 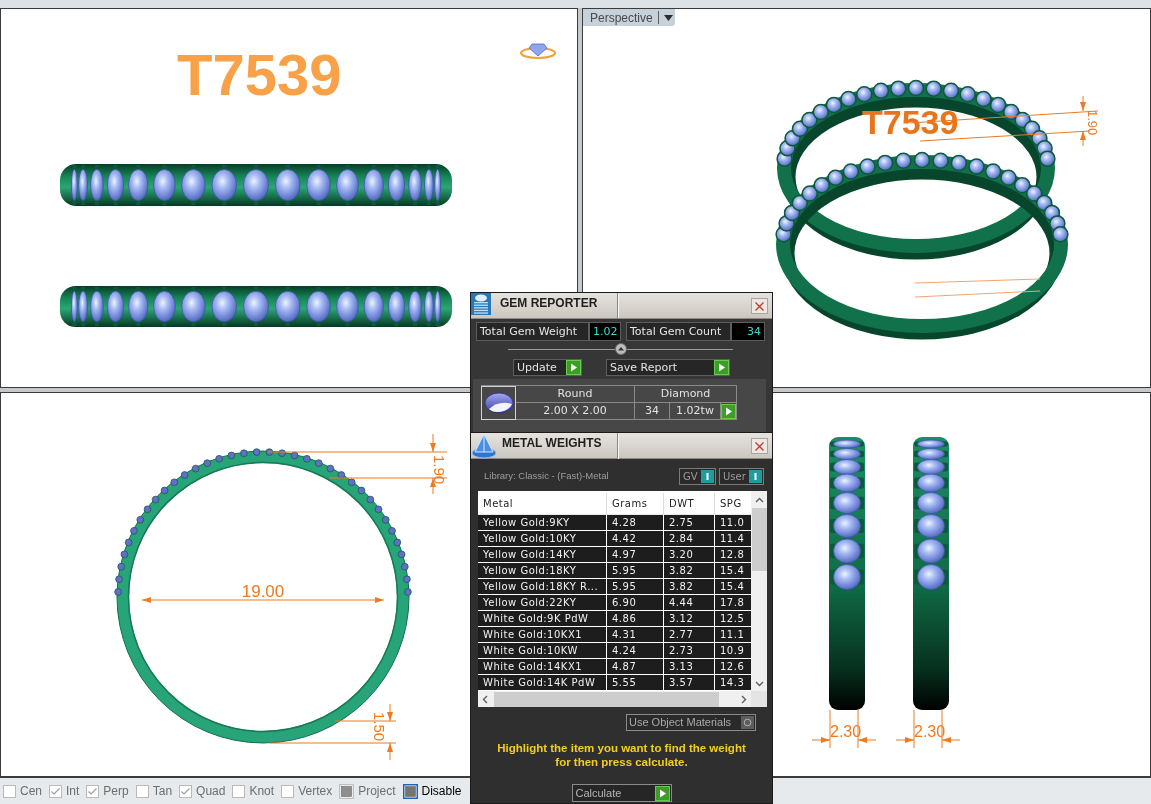 I want to click on table-cell: 4.44, so click(x=689, y=603).